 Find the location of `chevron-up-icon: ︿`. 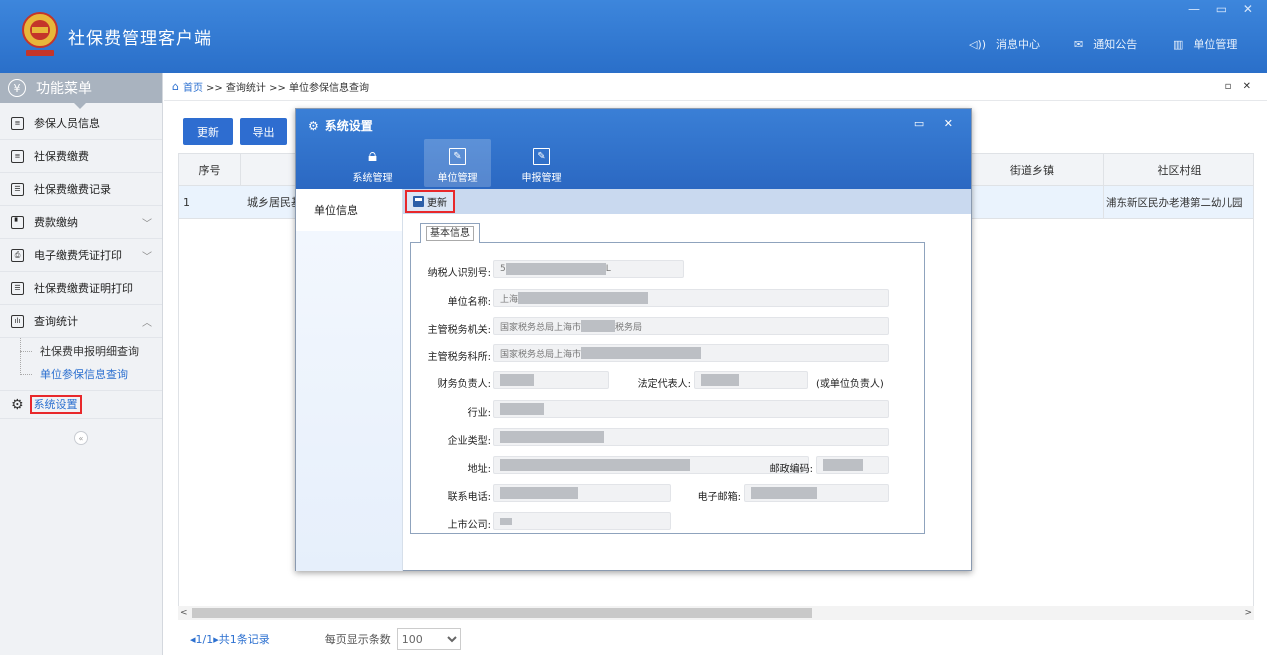

chevron-up-icon: ︿ is located at coordinates (147, 323).